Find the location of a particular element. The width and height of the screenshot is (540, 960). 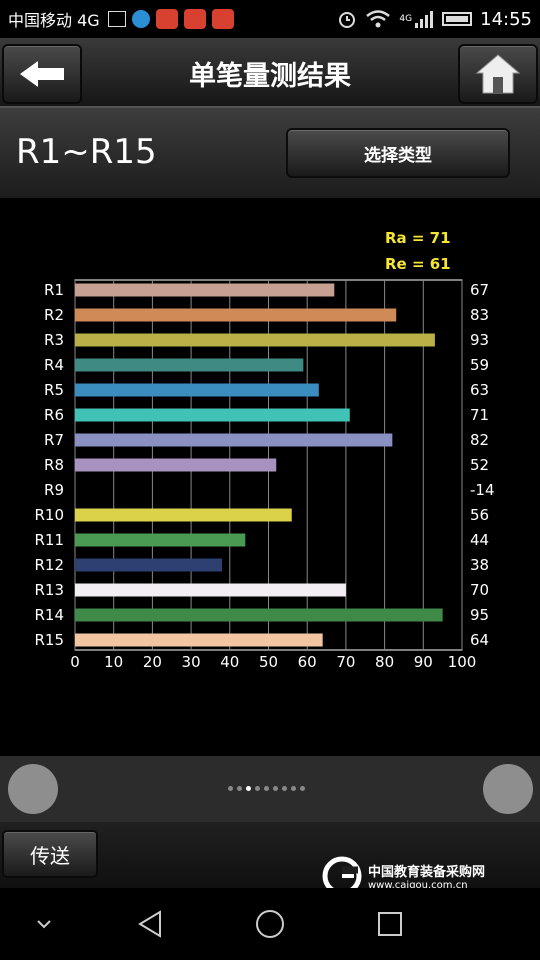

circle-home-icon is located at coordinates (270, 924).